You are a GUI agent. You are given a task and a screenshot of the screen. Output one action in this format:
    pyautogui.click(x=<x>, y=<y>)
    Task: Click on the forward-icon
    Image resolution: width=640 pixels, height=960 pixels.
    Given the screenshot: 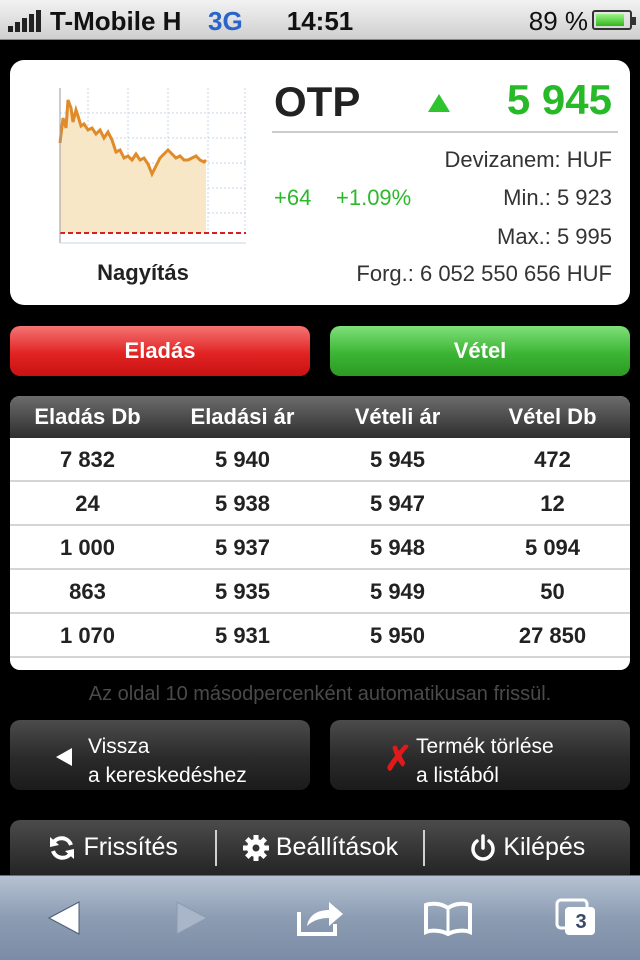 What is the action you would take?
    pyautogui.click(x=192, y=918)
    